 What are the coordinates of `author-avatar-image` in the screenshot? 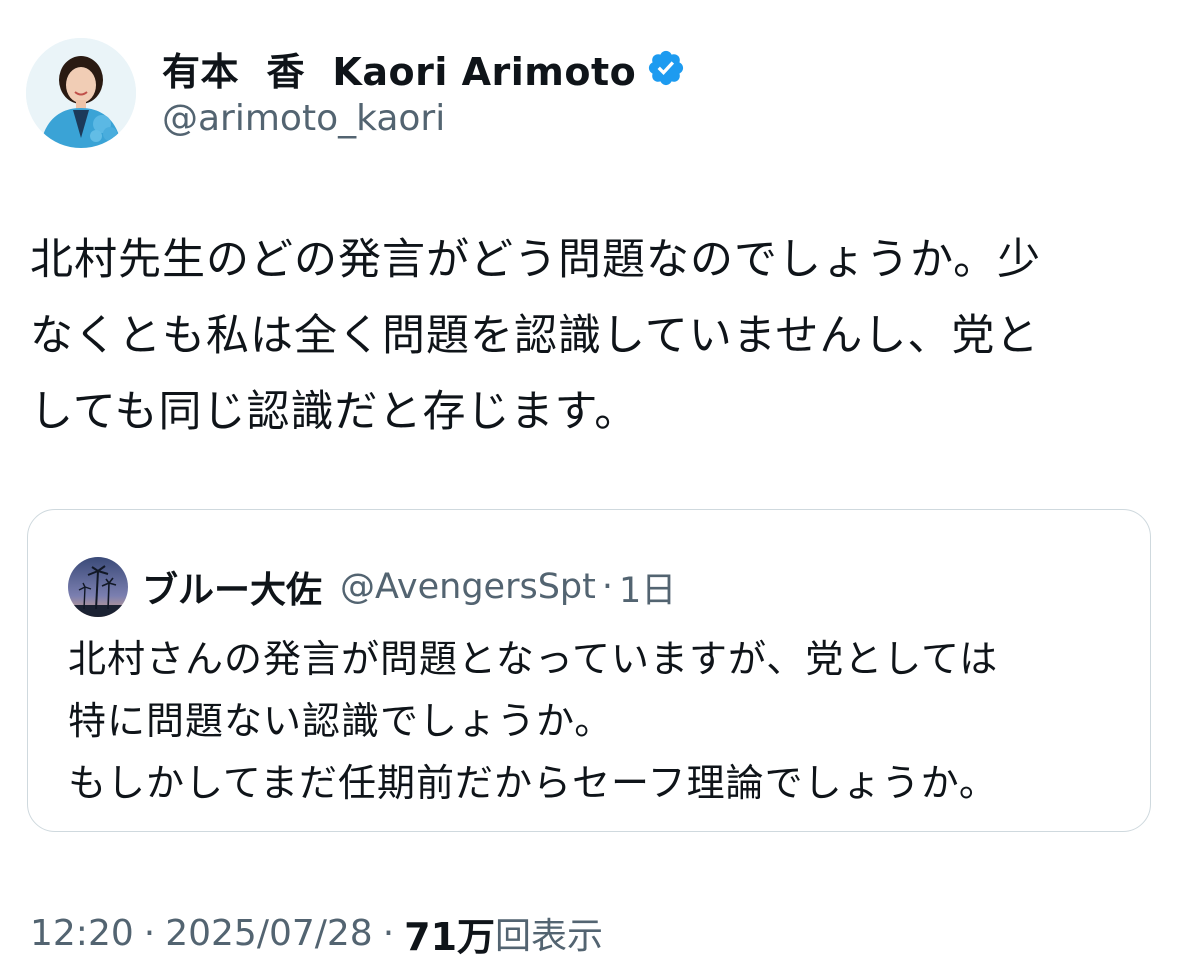 It's located at (81, 93).